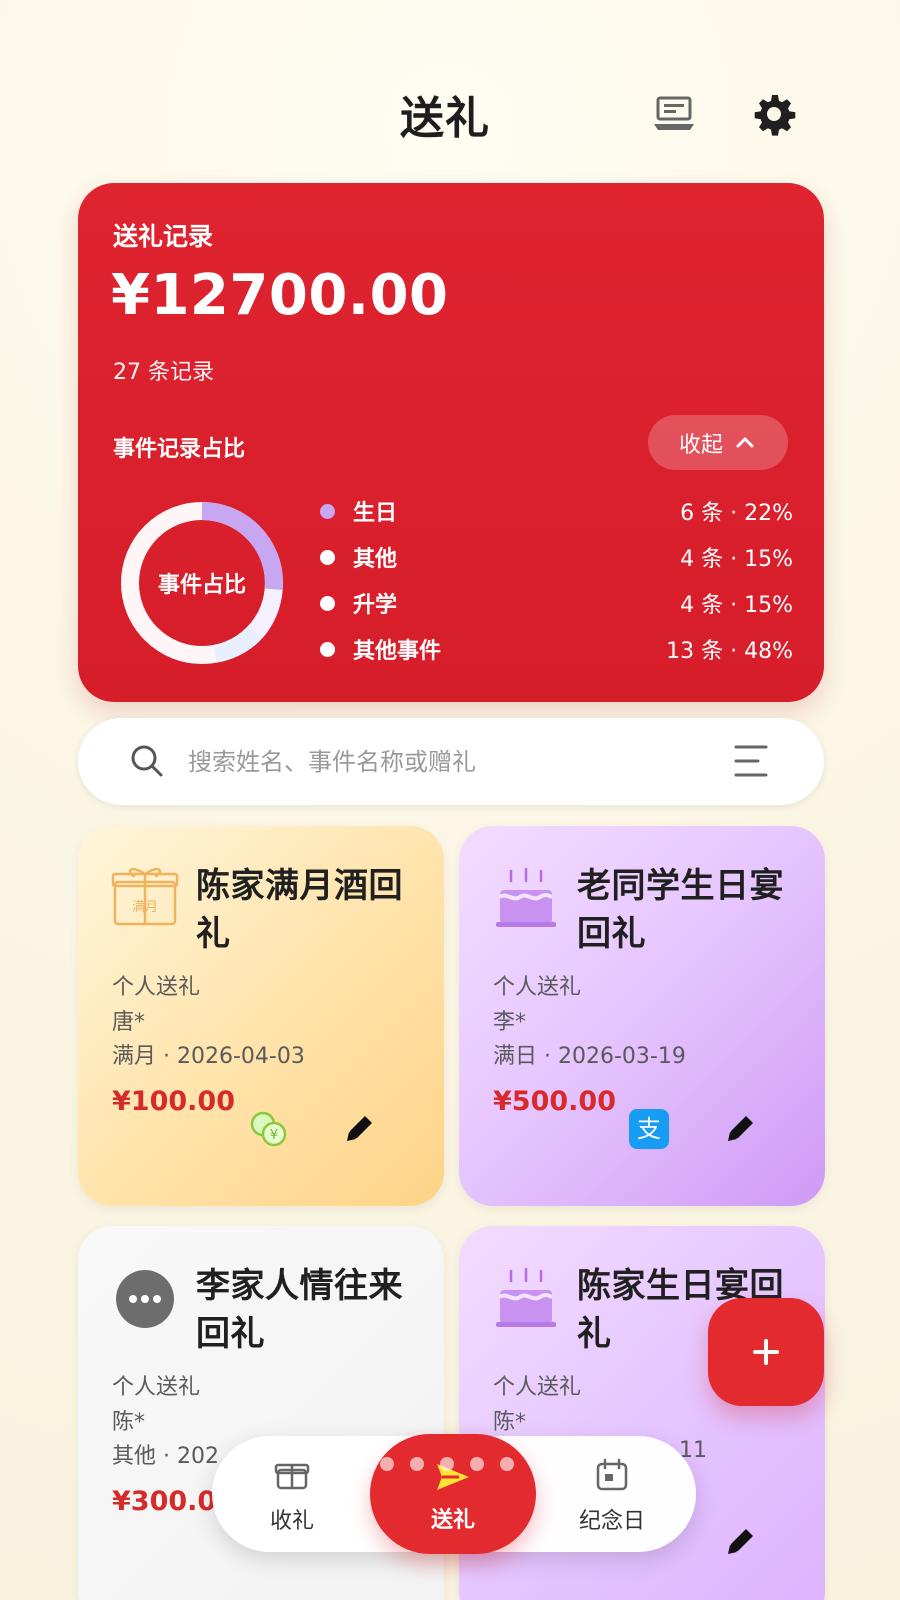  I want to click on card-title: 陈家满月酒回礼, so click(299, 910).